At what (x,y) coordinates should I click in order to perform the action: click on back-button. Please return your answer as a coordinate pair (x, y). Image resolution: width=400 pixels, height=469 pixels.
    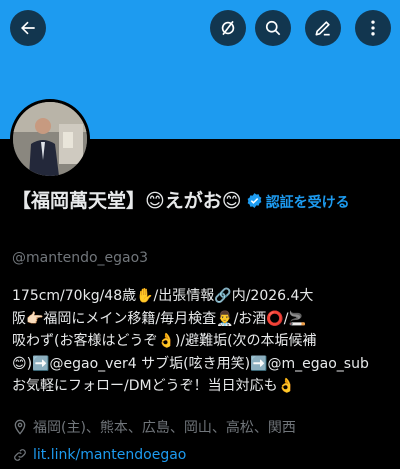
    Looking at the image, I should click on (28, 28).